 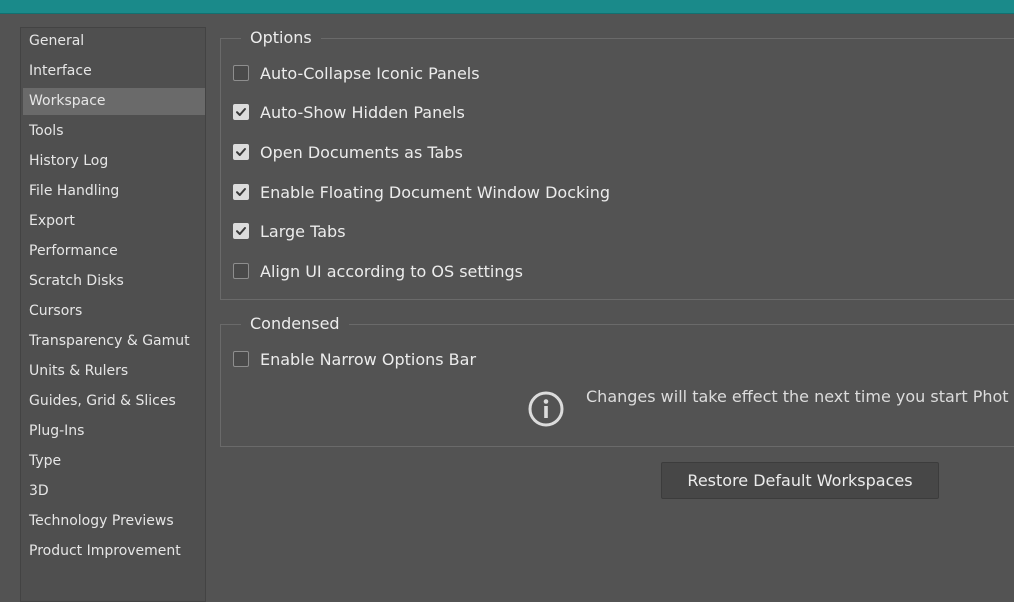 I want to click on sidebar-item-guides-grid-slices: Guides, Grid & Slices, so click(x=114, y=401).